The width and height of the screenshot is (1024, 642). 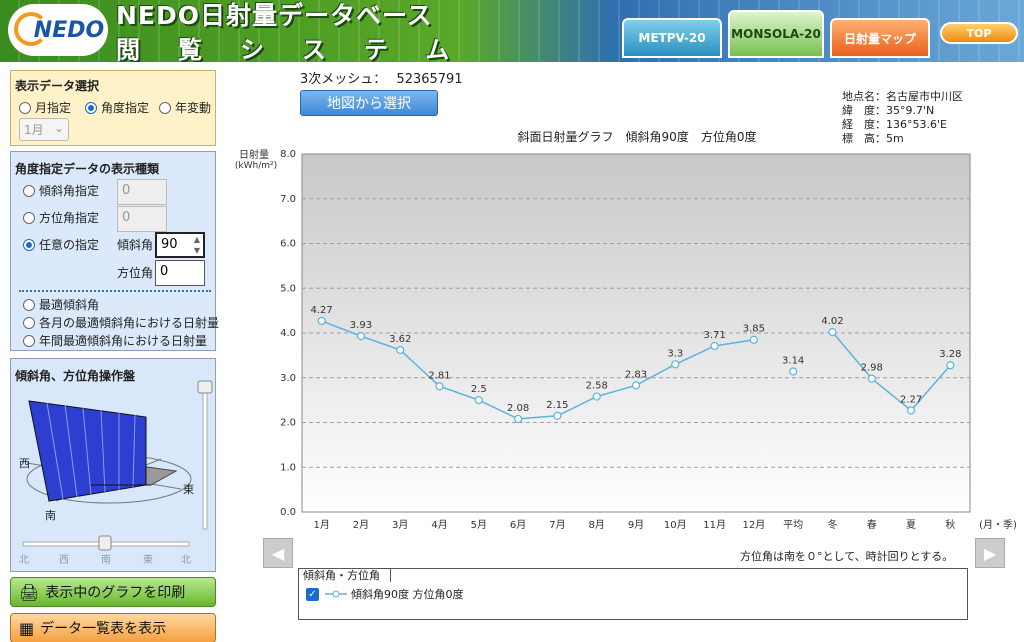 What do you see at coordinates (385, 594) in the screenshot?
I see `legend-item: ✓ 傾斜角90度 方位角0度` at bounding box center [385, 594].